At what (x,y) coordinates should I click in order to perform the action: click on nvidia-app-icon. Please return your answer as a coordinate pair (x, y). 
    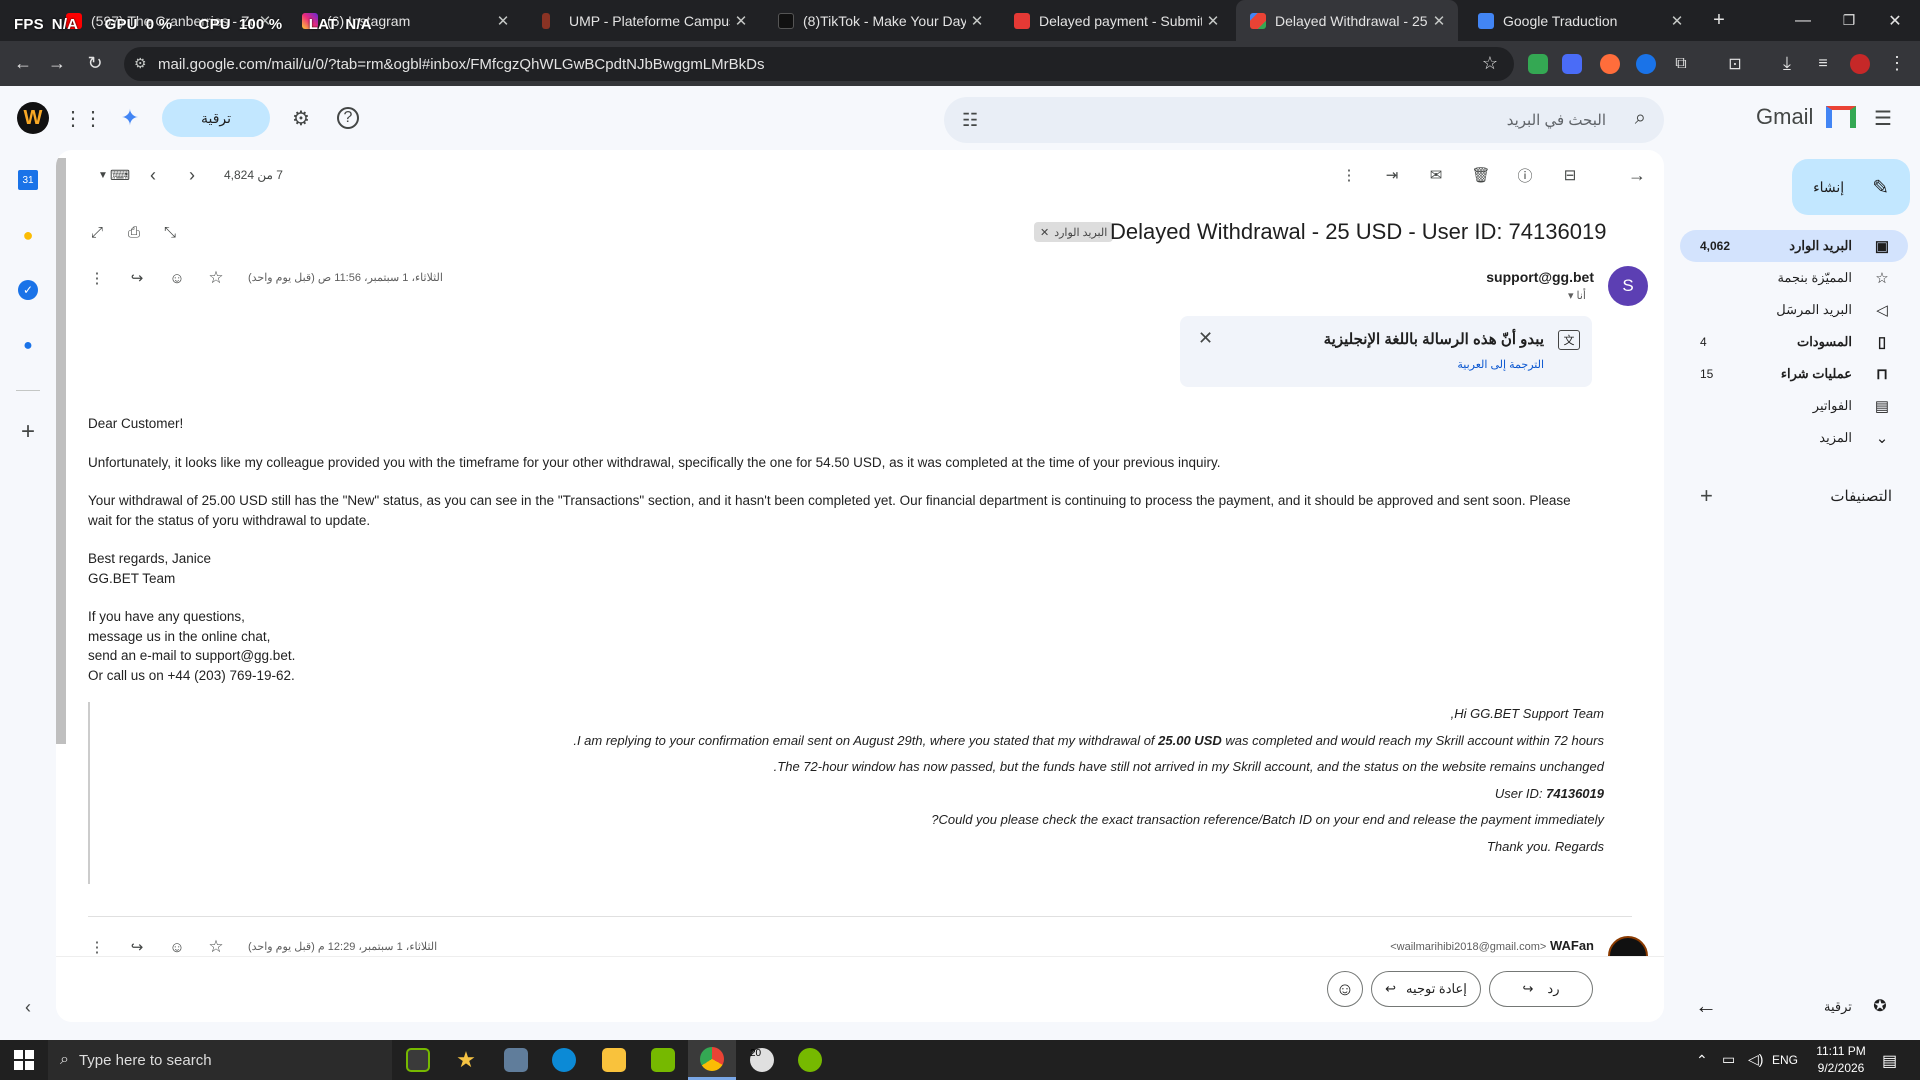
    Looking at the image, I should click on (418, 1060).